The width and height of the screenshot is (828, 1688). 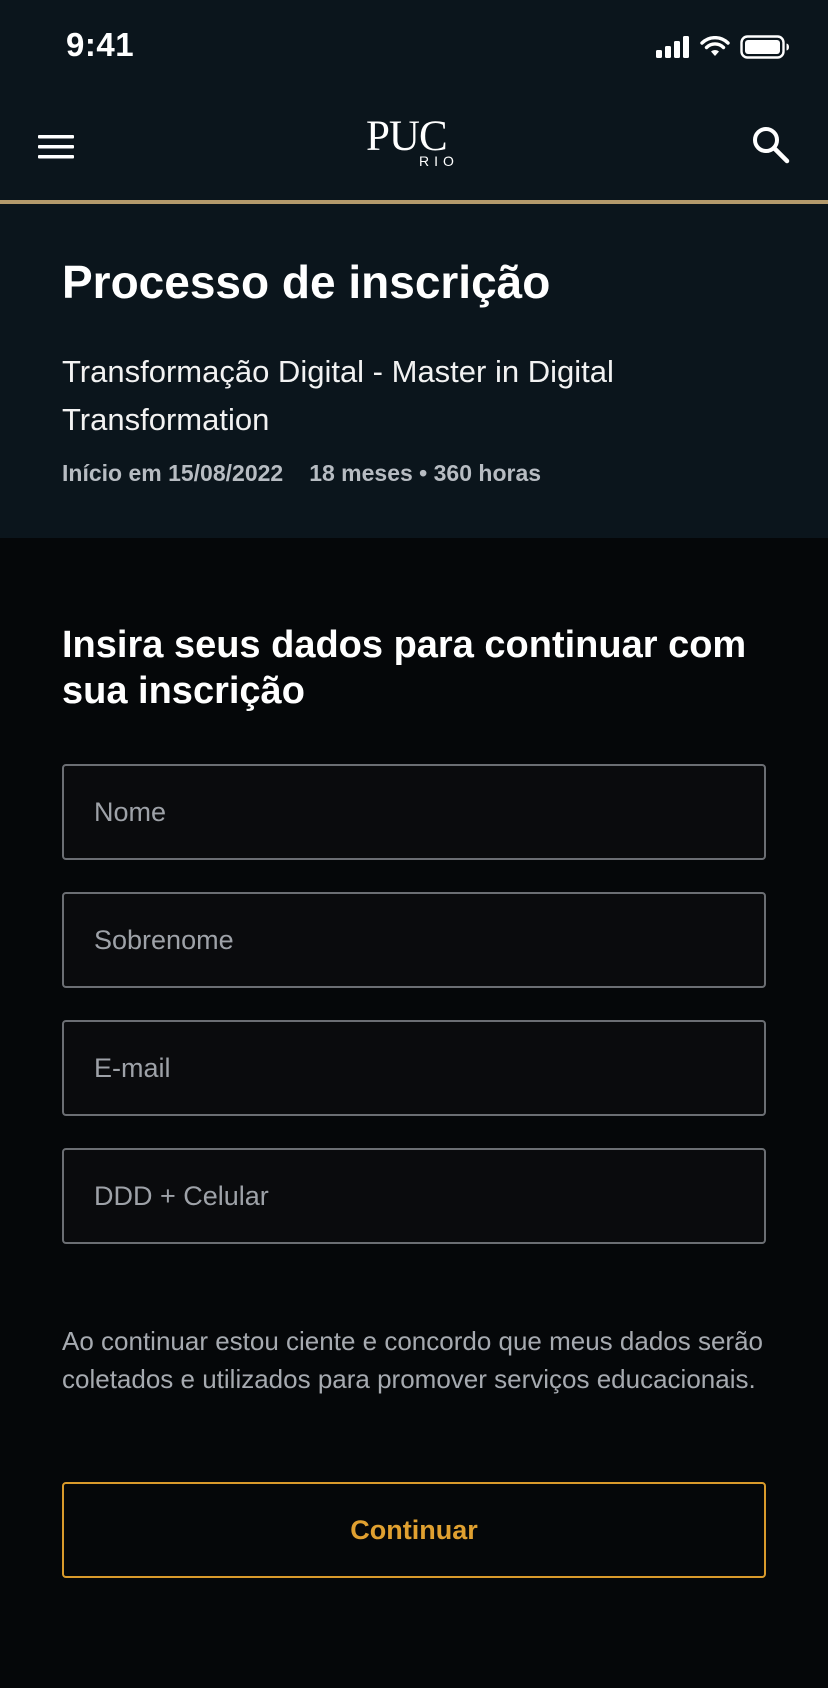 What do you see at coordinates (414, 47) in the screenshot?
I see `status-bar: 9:41` at bounding box center [414, 47].